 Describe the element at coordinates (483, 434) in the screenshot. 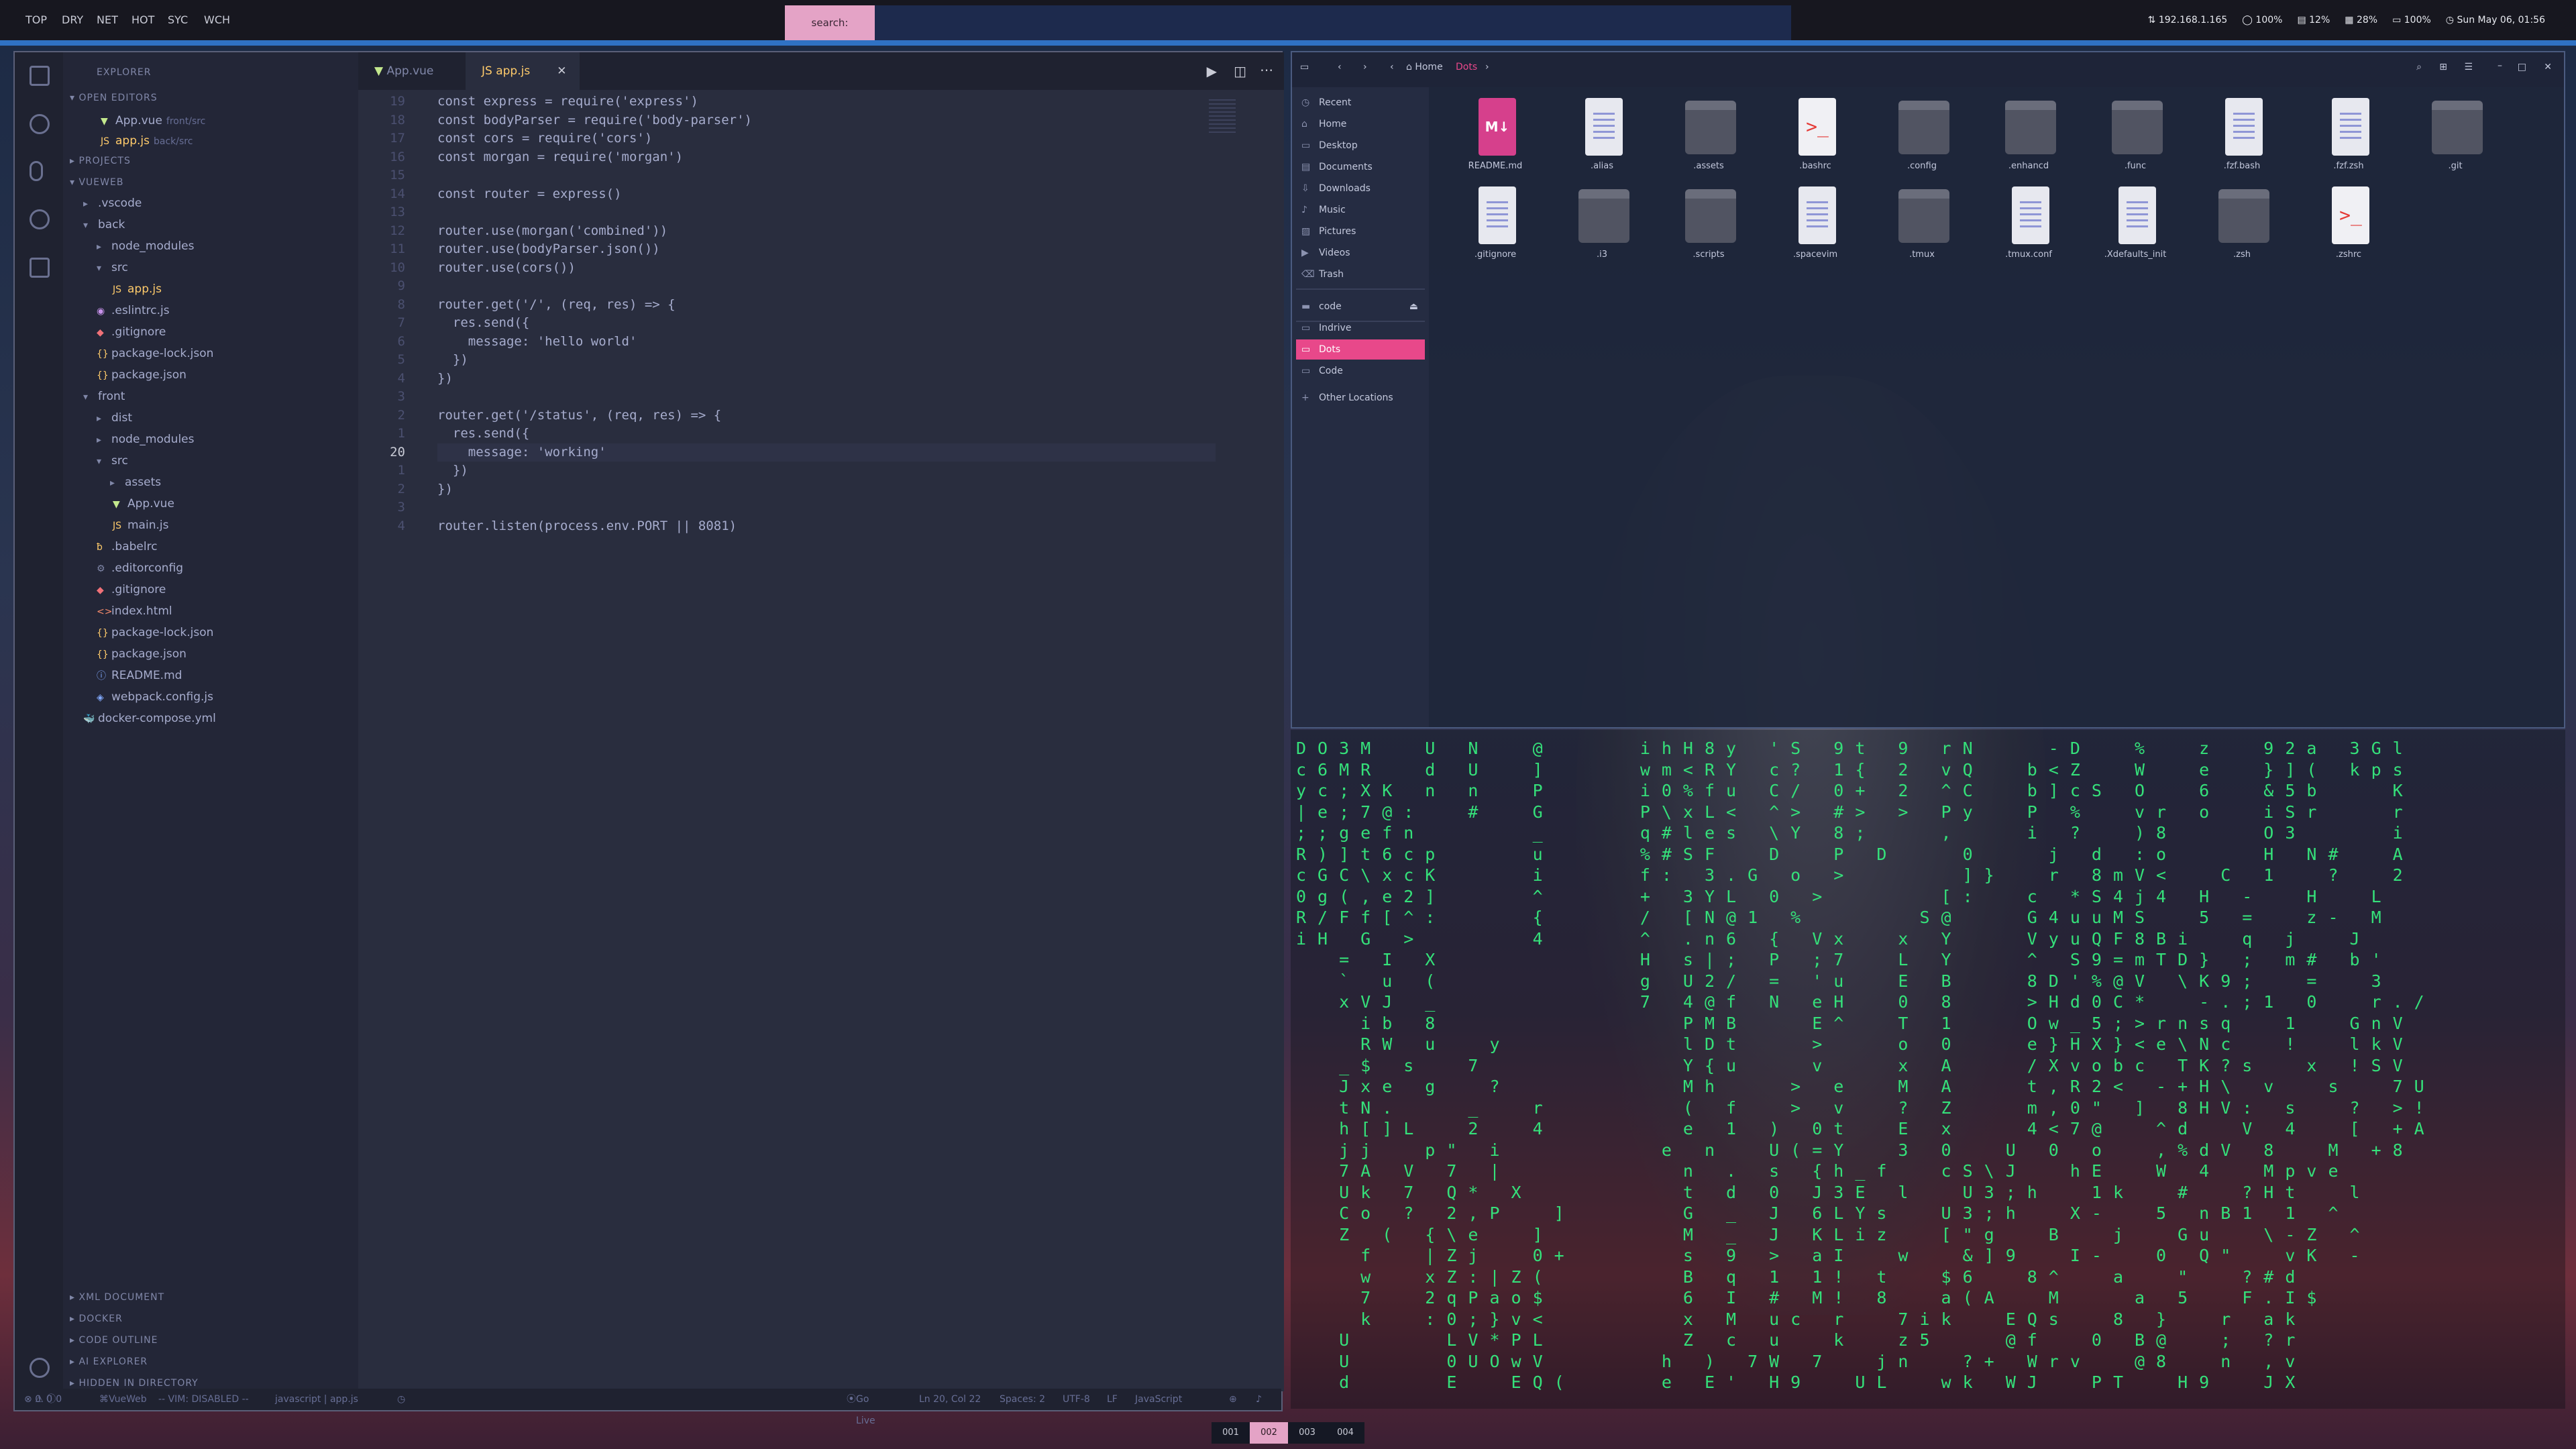

I see `code-line: res.send({` at that location.